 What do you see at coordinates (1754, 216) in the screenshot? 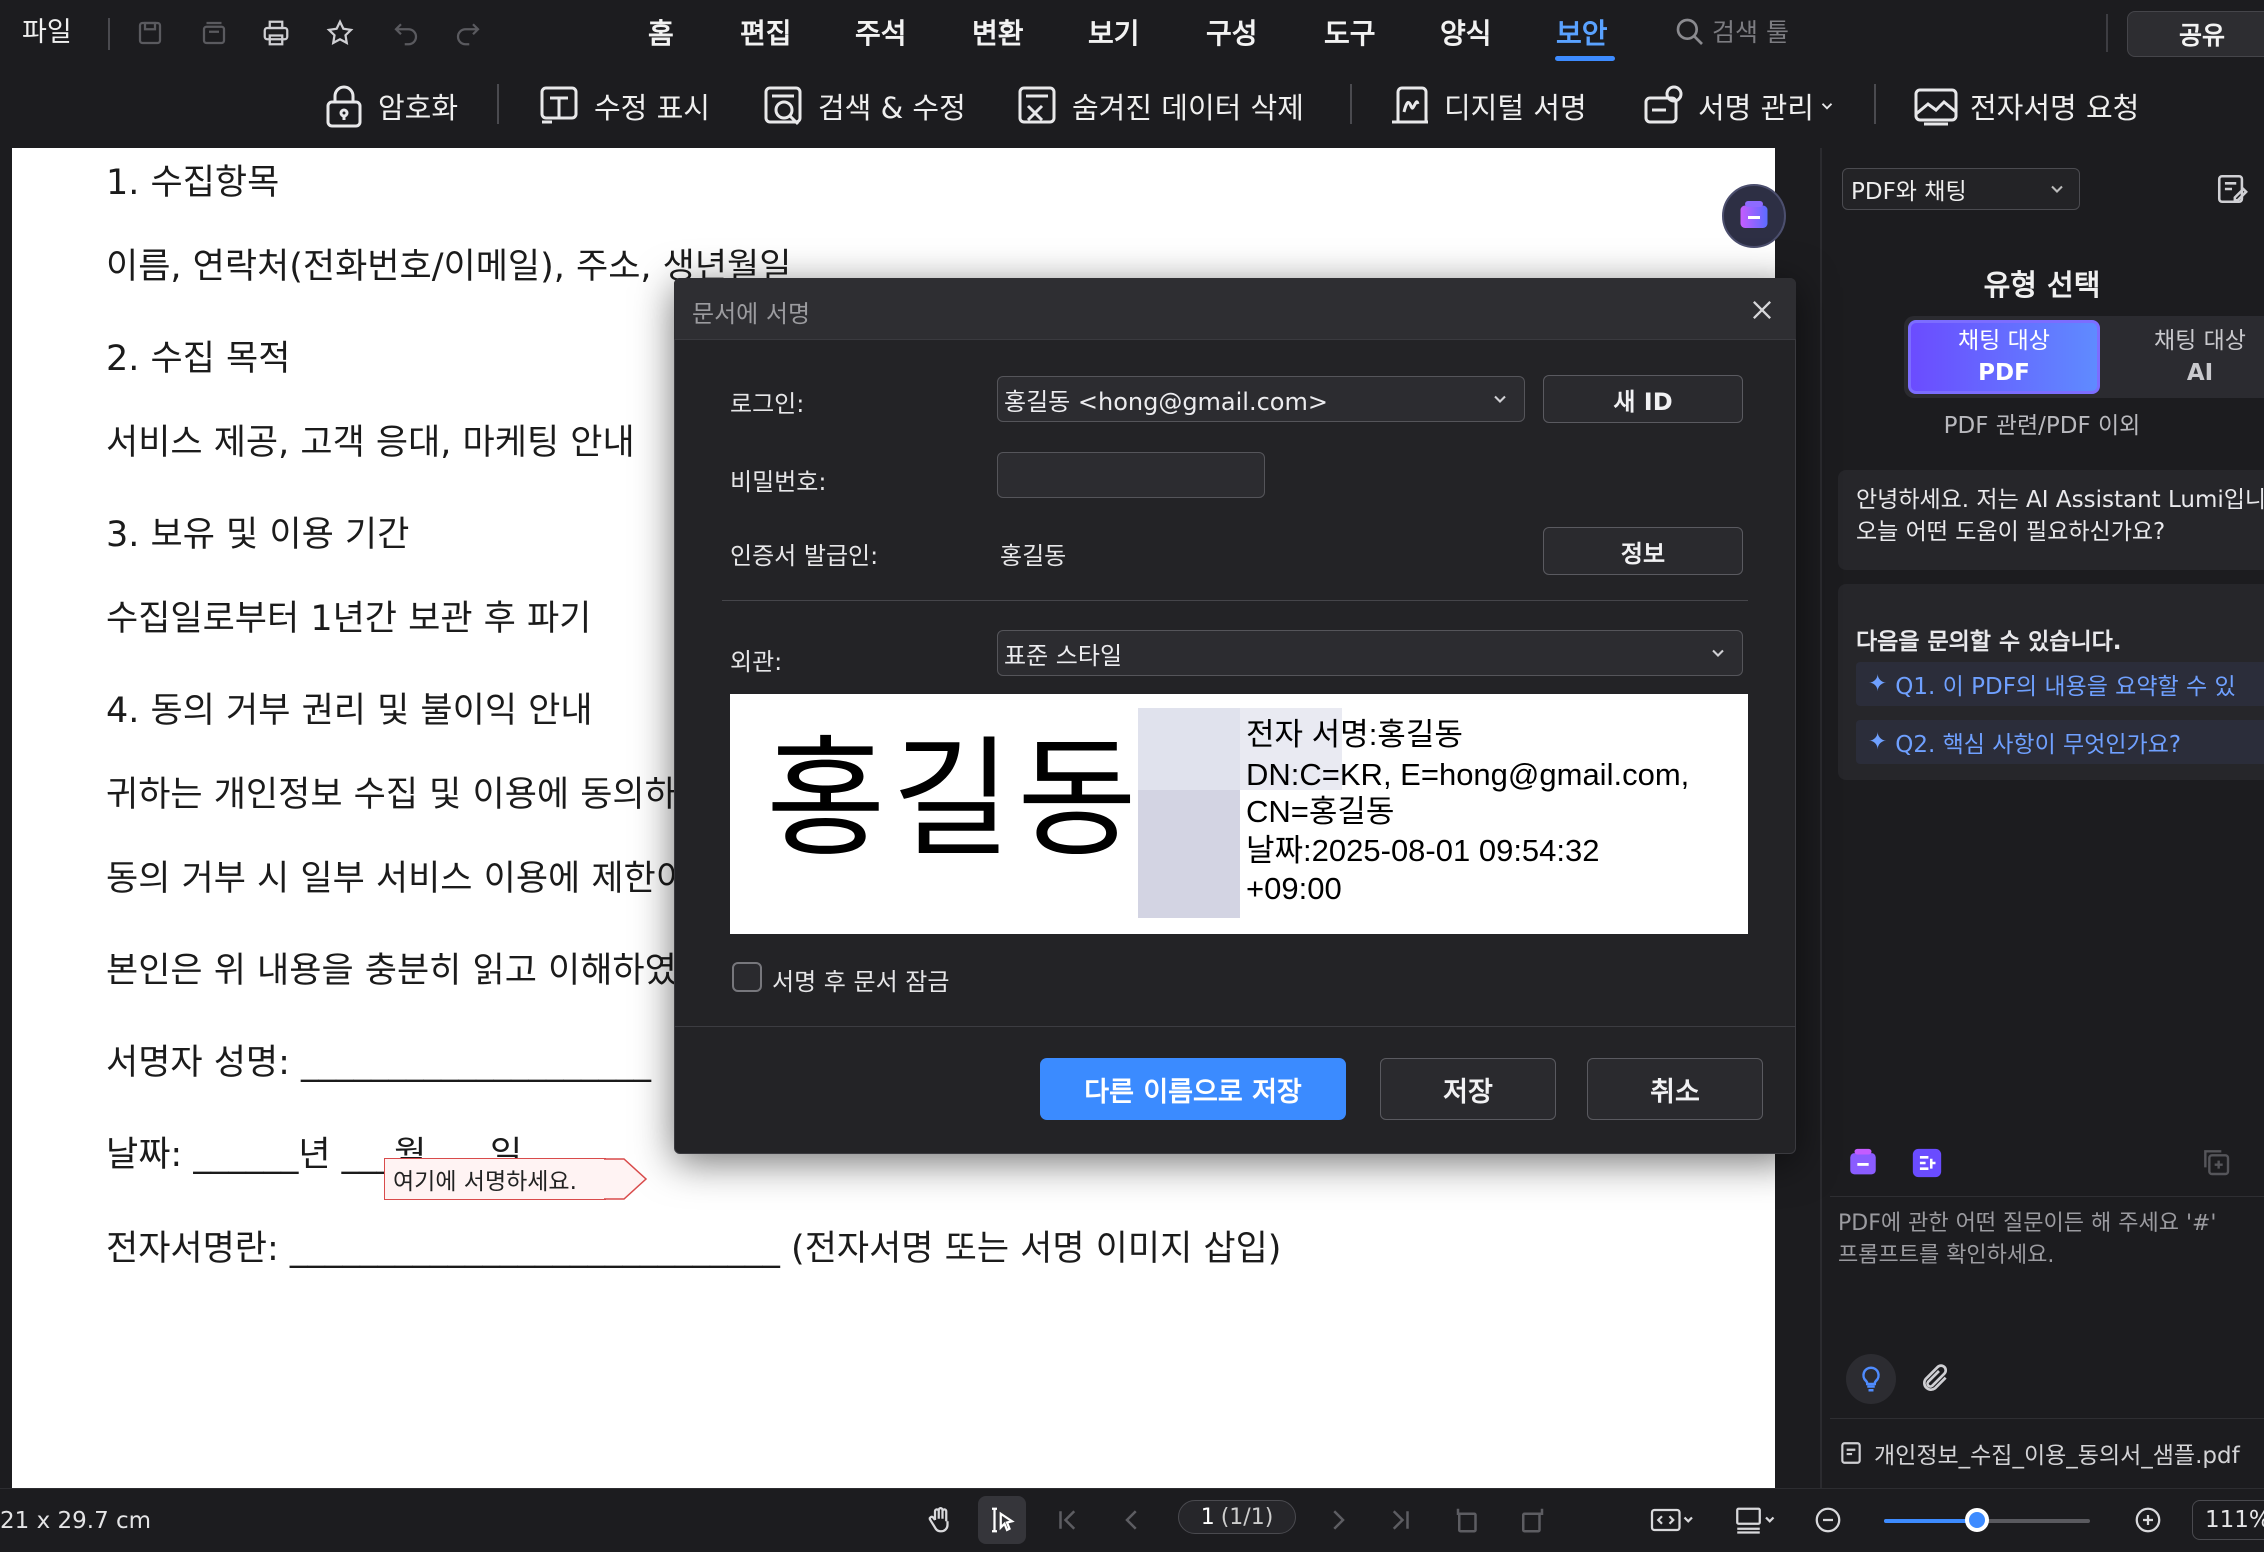
I see `ai-assistant-fab` at bounding box center [1754, 216].